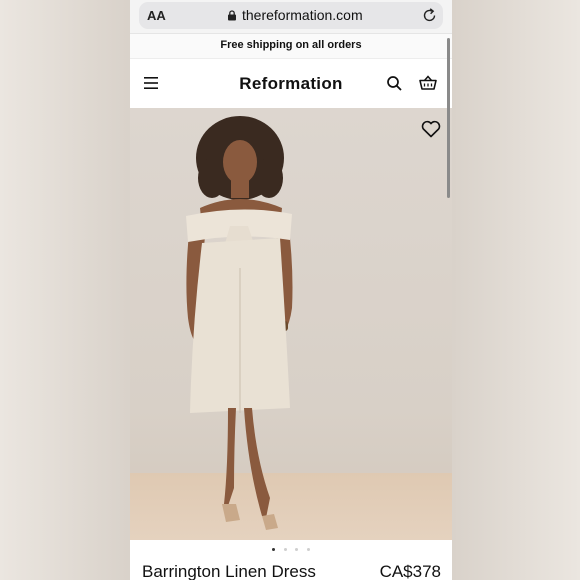 Image resolution: width=580 pixels, height=580 pixels. I want to click on product-price: CA$378, so click(410, 571).